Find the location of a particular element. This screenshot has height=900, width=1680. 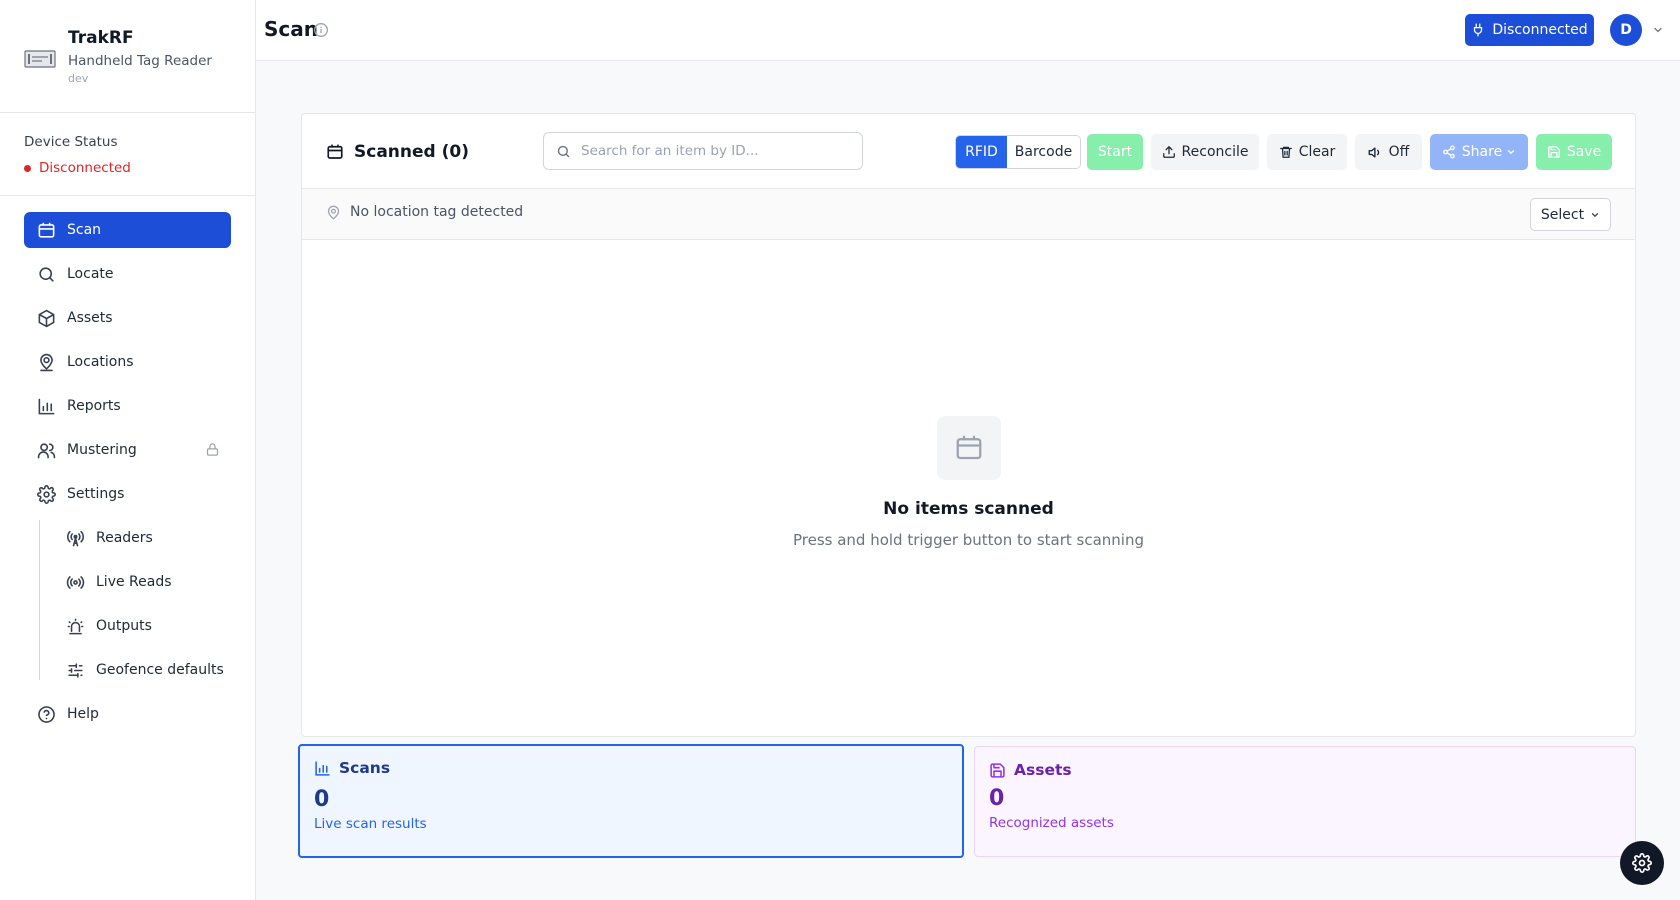

assets-stat-title: Assets is located at coordinates (1043, 770).